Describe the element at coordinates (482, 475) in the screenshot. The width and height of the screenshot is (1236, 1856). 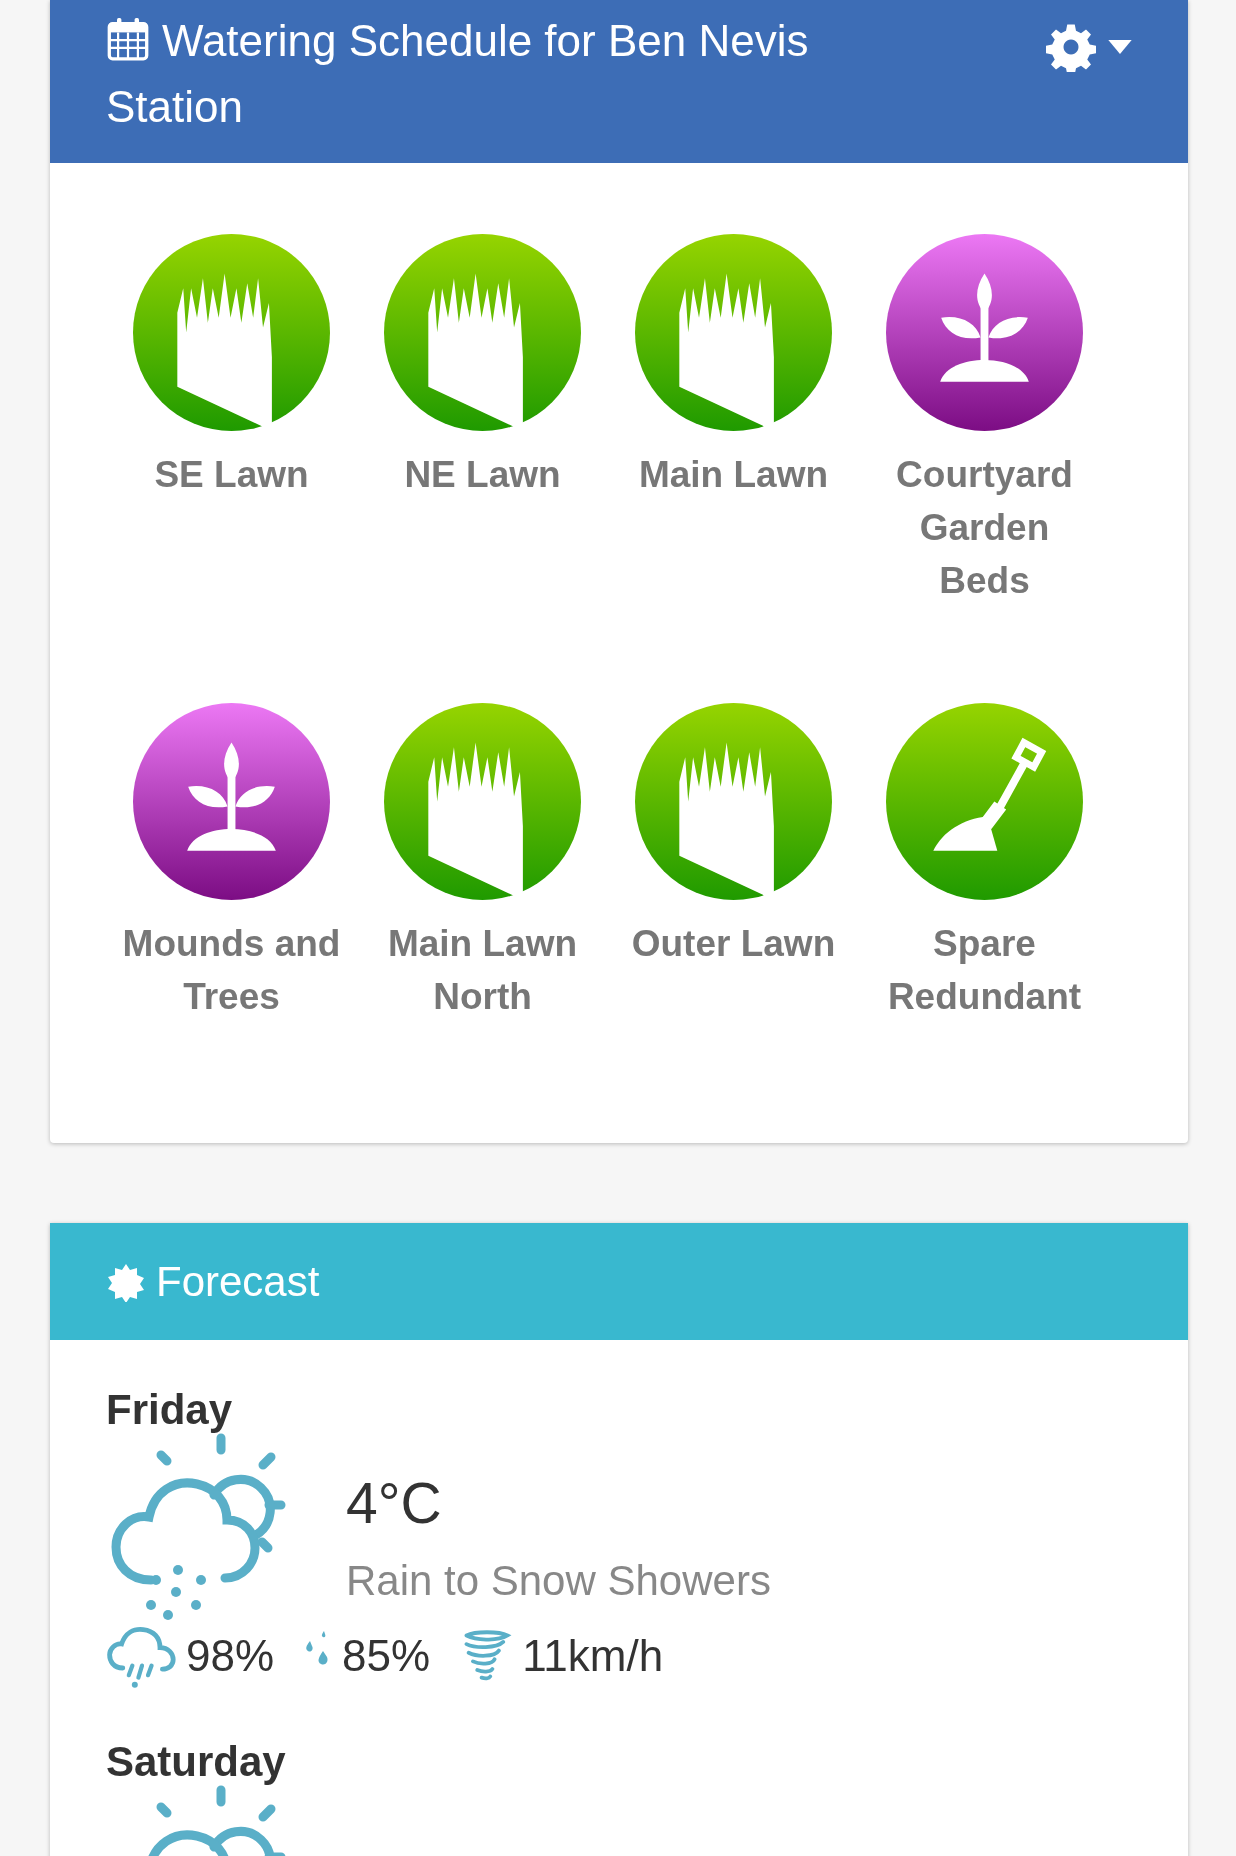
I see `zone-name: NE Lawn` at that location.